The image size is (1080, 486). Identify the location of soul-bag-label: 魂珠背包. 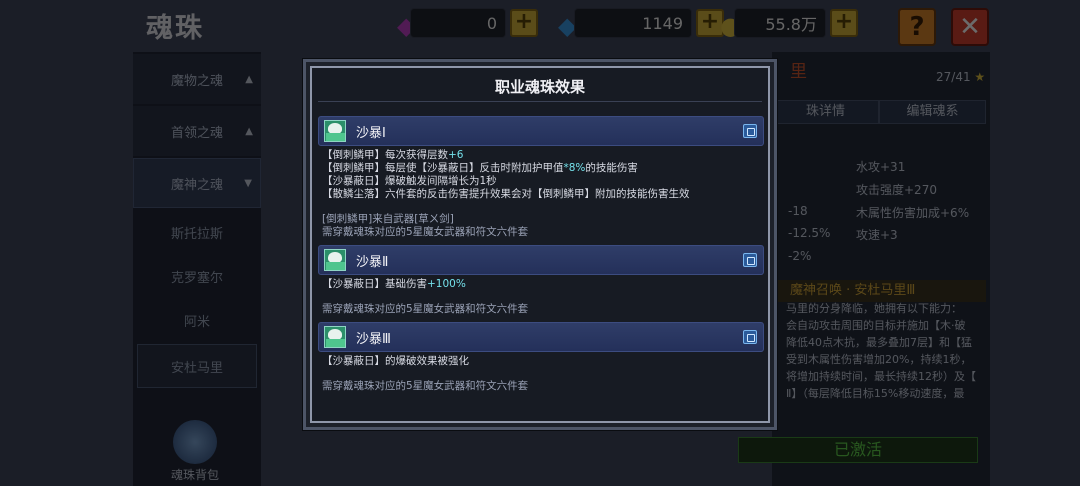
(194, 475).